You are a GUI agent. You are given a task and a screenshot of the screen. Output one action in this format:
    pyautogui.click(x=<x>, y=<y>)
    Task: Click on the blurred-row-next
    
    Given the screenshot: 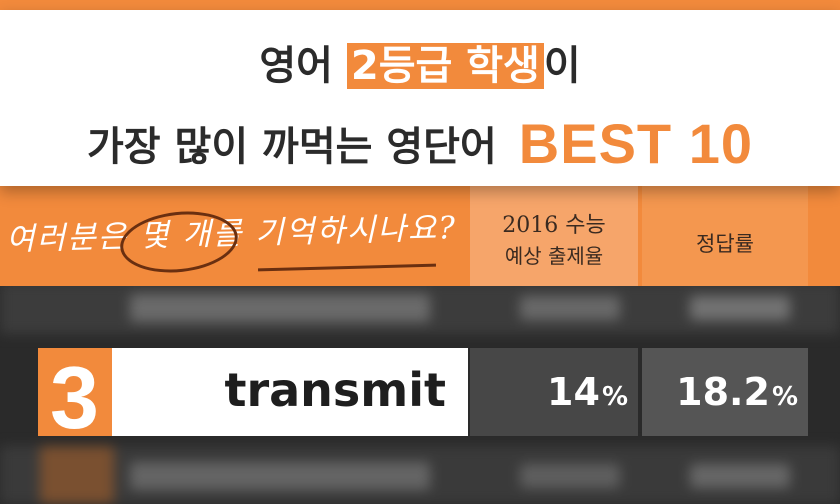 What is the action you would take?
    pyautogui.click(x=420, y=475)
    